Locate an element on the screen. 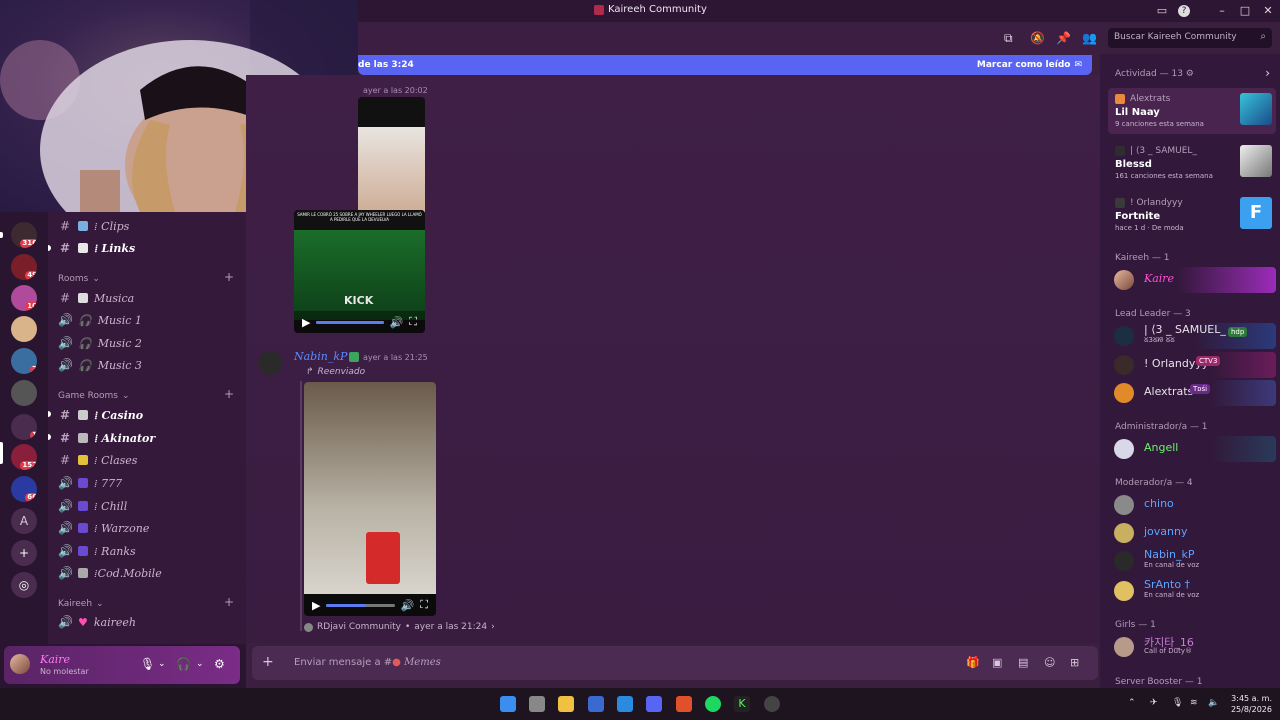 The width and height of the screenshot is (1280, 720). mute-bell-icon: 🔕 is located at coordinates (1037, 38).